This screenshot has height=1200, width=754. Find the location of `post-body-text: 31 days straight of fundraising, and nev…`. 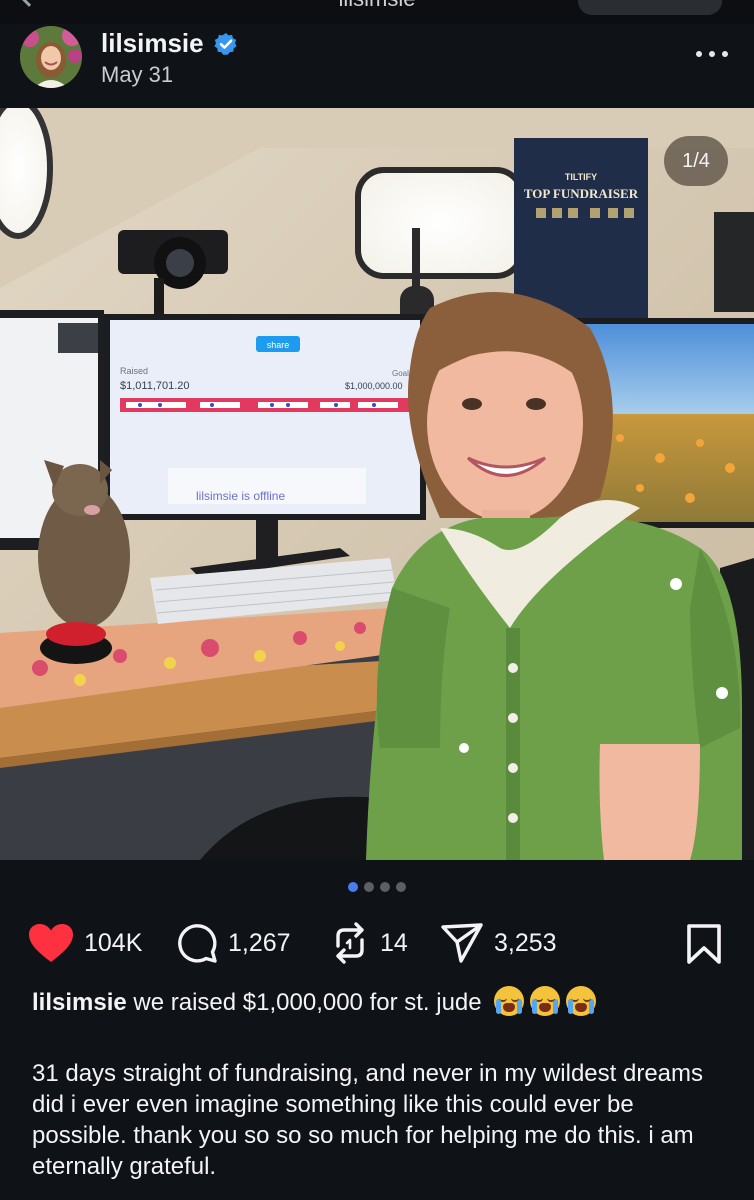

post-body-text: 31 days straight of fundraising, and nev… is located at coordinates (368, 1120).